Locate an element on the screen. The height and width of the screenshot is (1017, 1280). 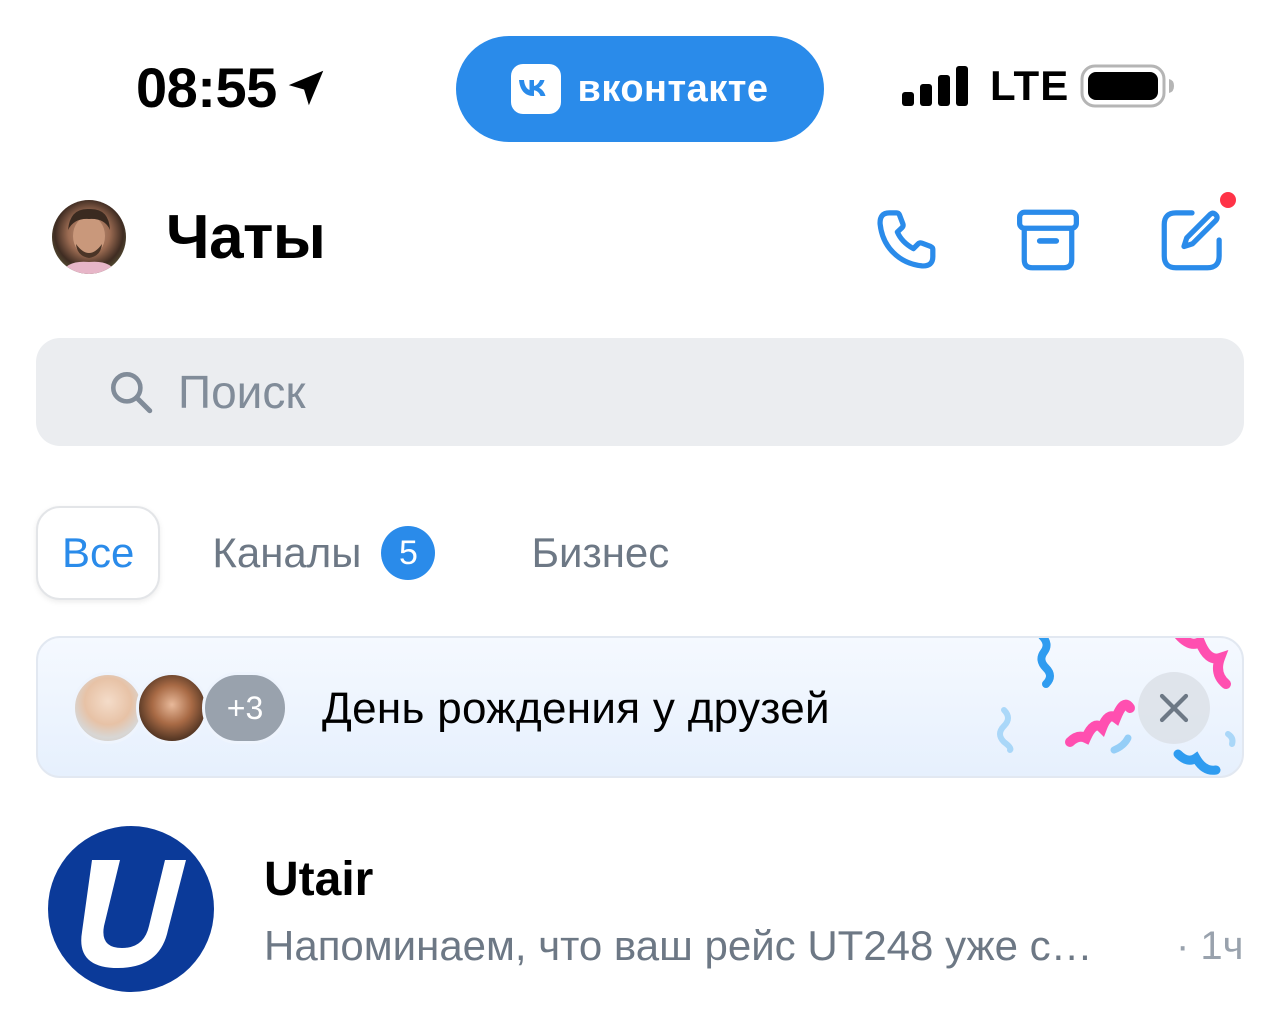
close-banner-button is located at coordinates (1174, 708).